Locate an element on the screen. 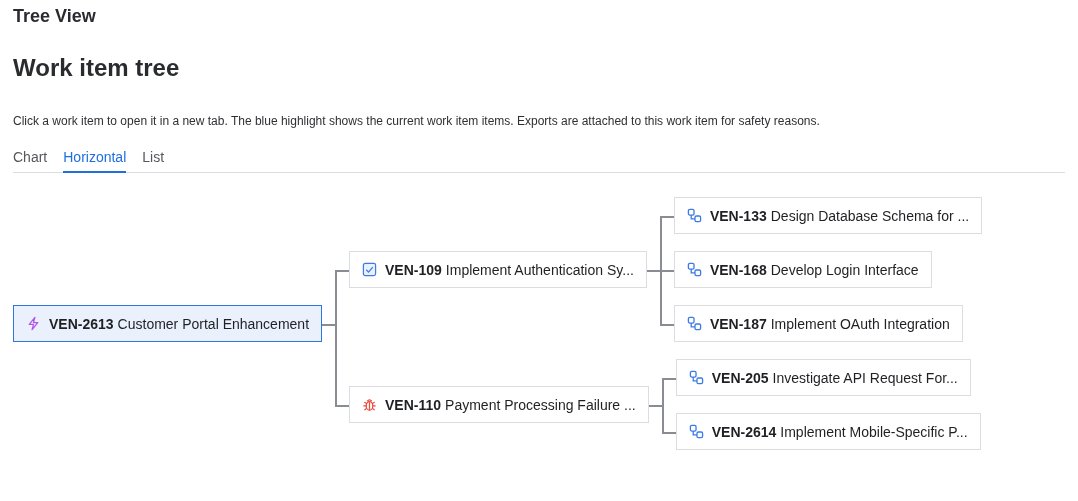 This screenshot has width=1078, height=501. lightning-icon is located at coordinates (33, 323).